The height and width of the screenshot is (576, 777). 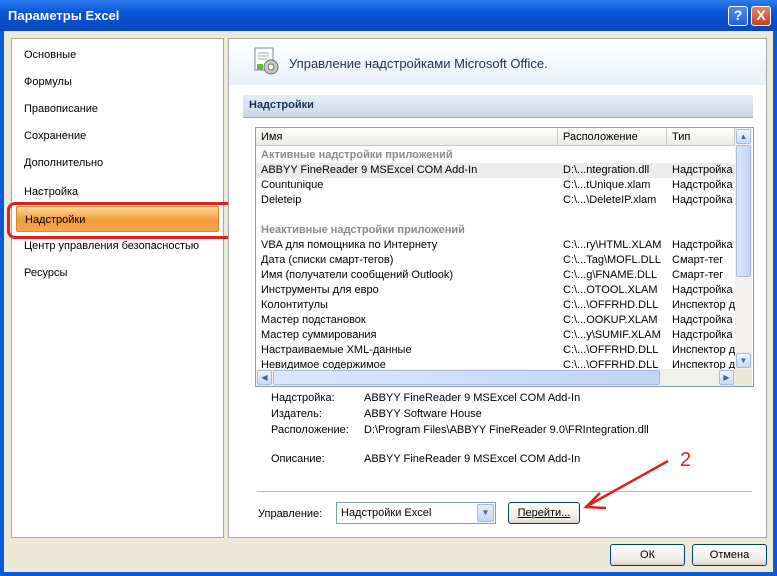 I want to click on title-bar: Параметры Excel ? X, so click(x=388, y=15).